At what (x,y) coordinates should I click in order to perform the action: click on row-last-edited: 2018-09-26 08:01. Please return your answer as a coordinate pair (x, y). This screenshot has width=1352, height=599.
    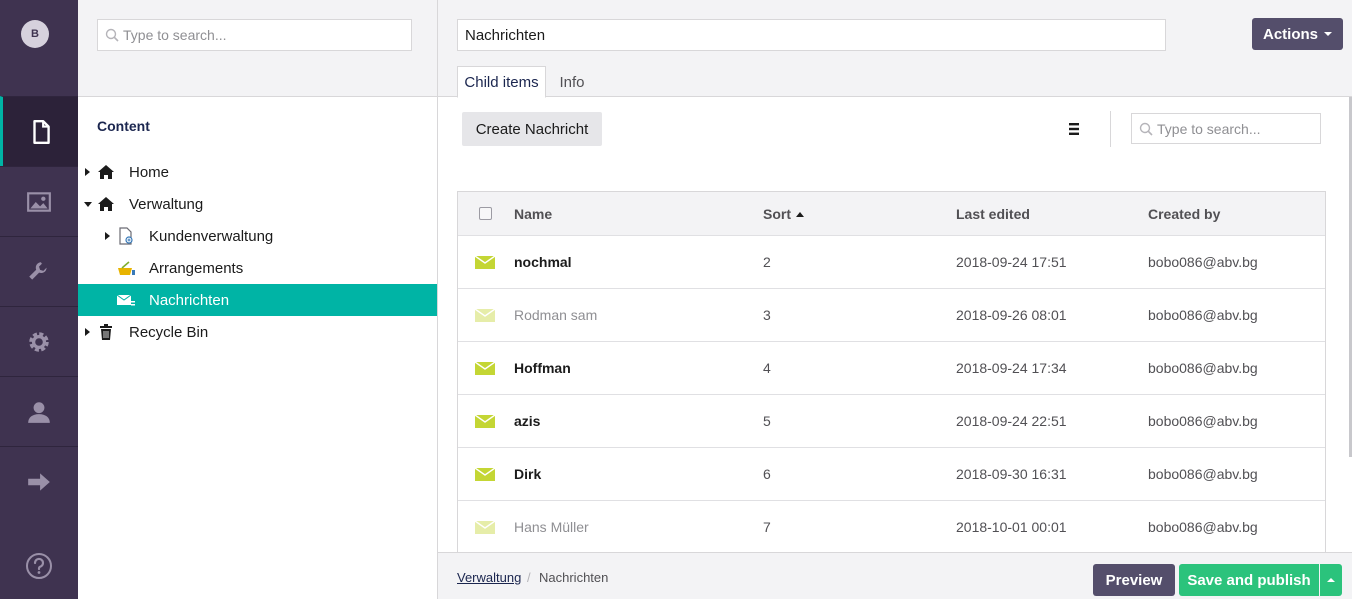
    Looking at the image, I should click on (1011, 315).